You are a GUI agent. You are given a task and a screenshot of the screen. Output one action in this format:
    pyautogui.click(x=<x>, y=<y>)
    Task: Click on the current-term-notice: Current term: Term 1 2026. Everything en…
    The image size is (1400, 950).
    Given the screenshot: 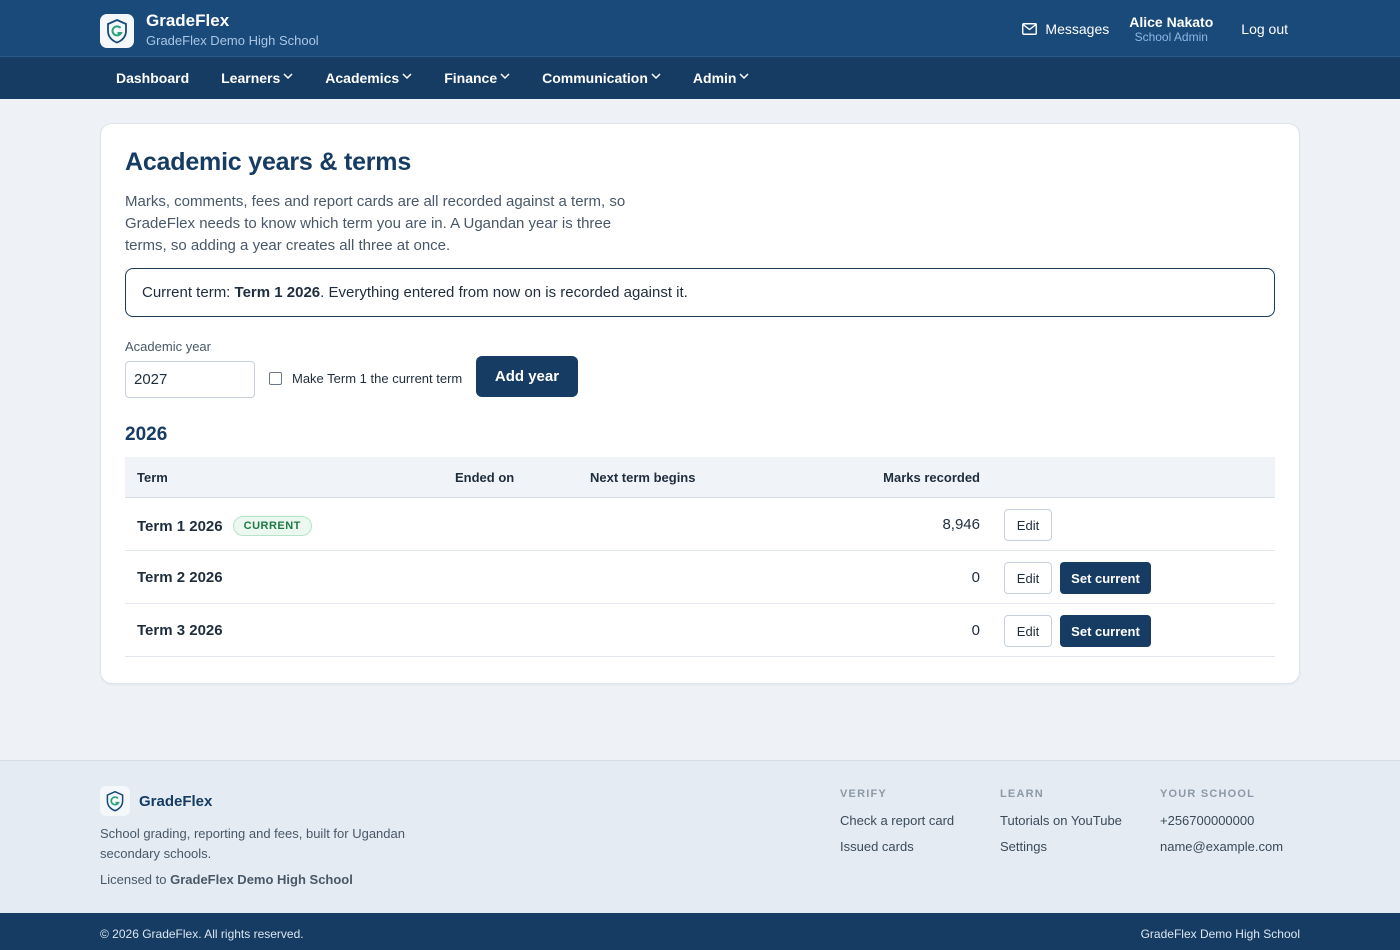 What is the action you would take?
    pyautogui.click(x=700, y=292)
    